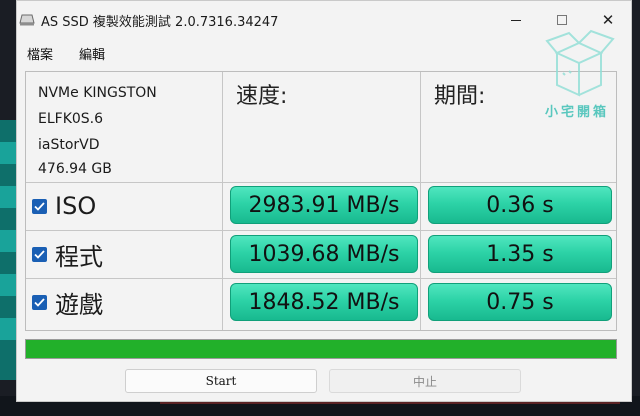 The image size is (640, 416). What do you see at coordinates (324, 205) in the screenshot?
I see `iso-speed-result: 2983.91 MB/s` at bounding box center [324, 205].